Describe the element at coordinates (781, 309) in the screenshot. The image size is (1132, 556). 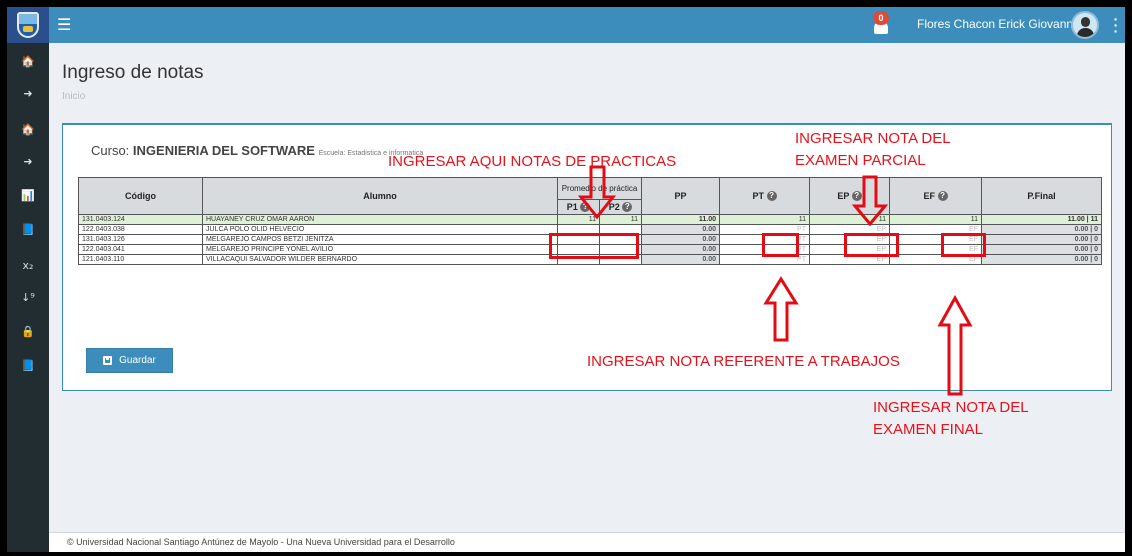
I see `arrow-up-trabajos` at that location.